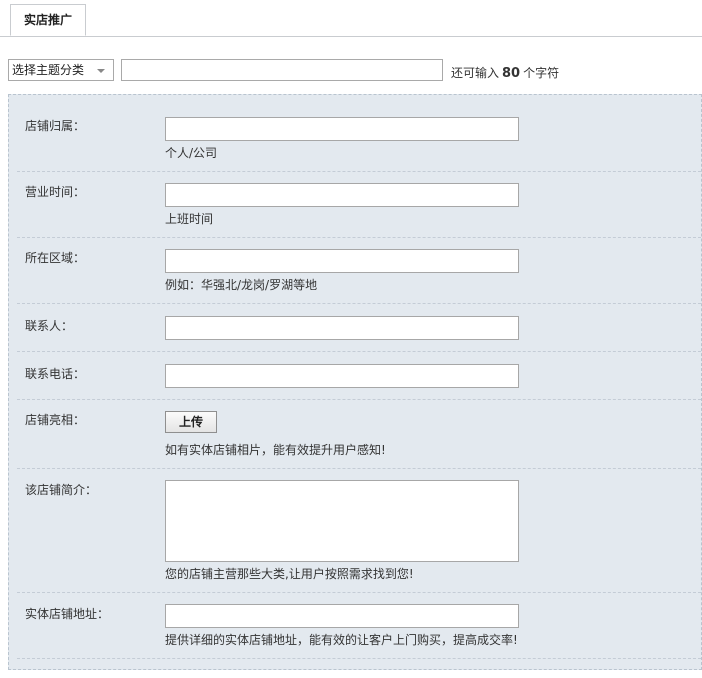 This screenshot has width=702, height=678. I want to click on counter-suffix: 个字符, so click(541, 73).